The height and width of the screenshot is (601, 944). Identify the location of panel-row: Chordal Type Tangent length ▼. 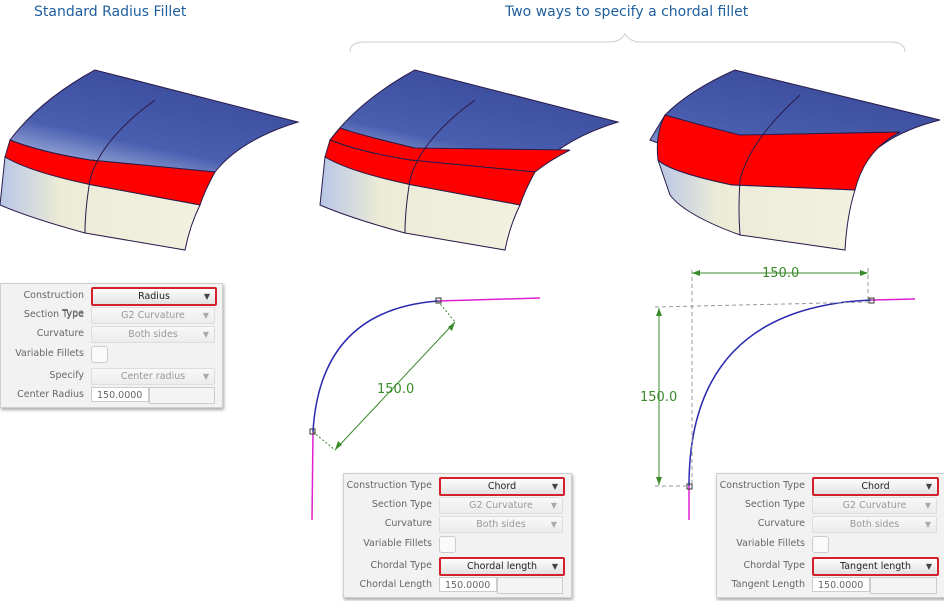
(830, 566).